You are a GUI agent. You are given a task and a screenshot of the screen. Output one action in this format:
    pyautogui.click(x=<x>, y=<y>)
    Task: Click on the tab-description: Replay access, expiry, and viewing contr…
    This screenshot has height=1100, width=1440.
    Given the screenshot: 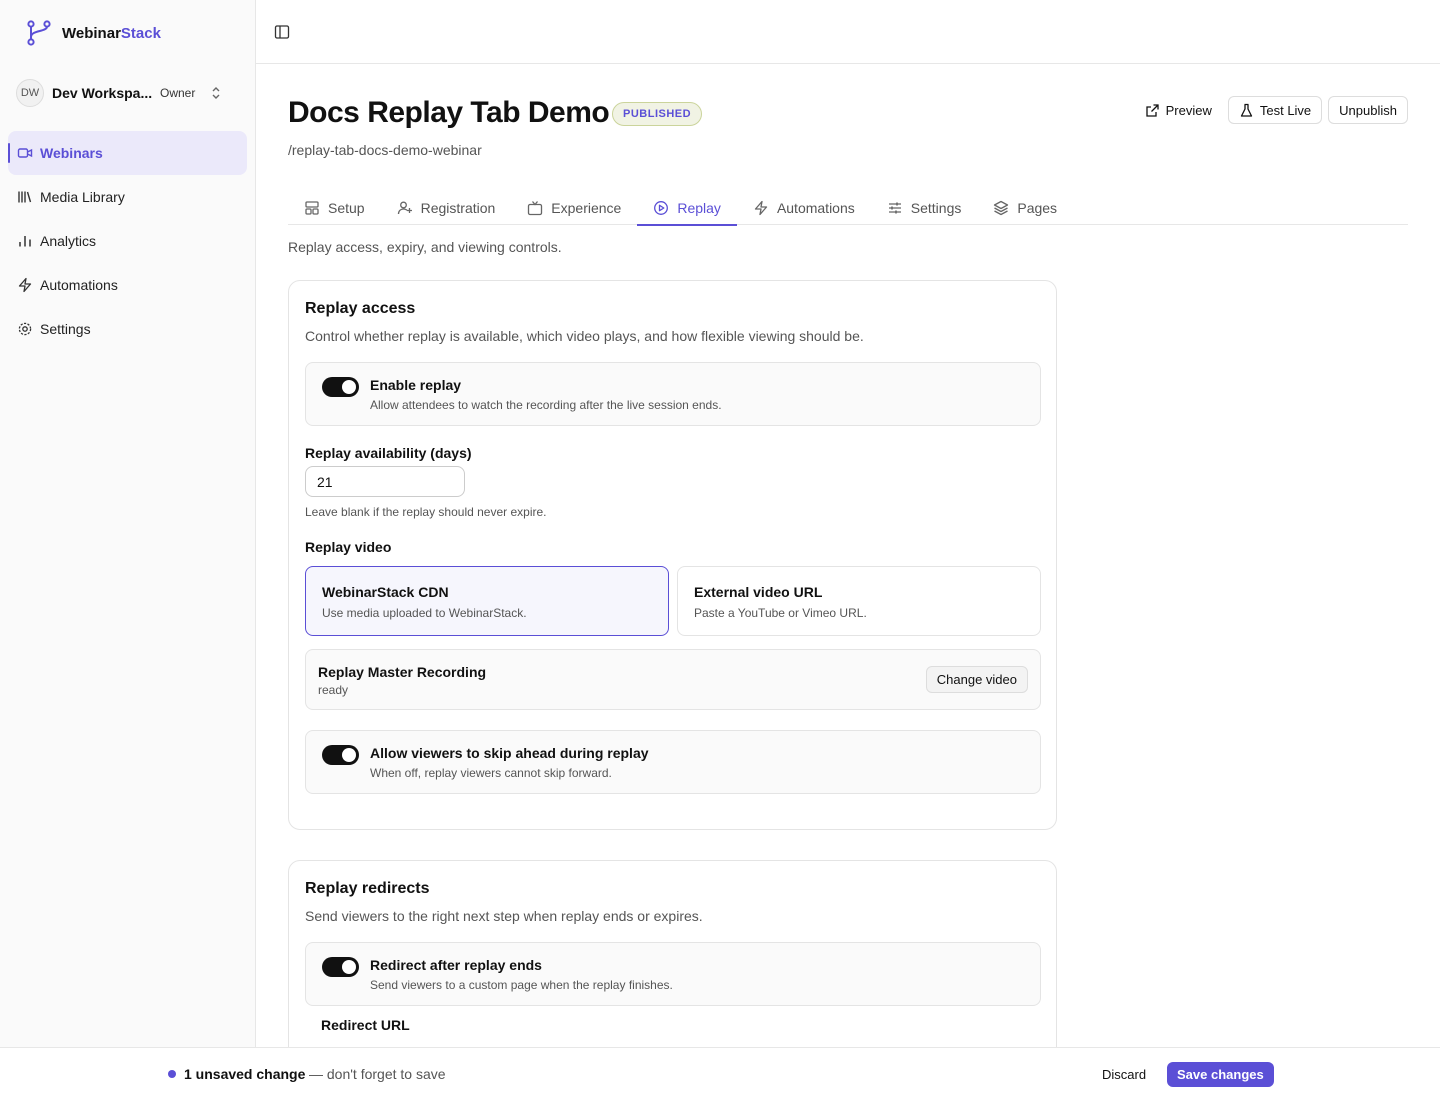 What is the action you would take?
    pyautogui.click(x=425, y=247)
    